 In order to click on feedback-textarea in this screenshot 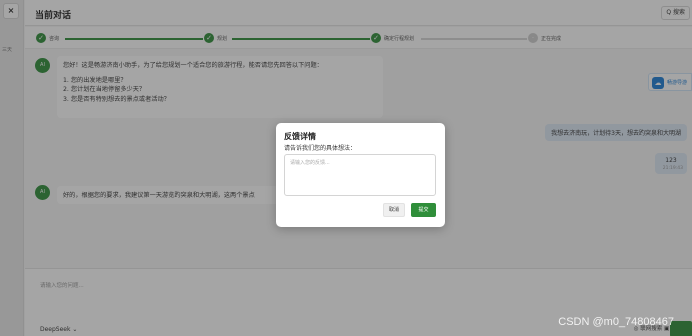, I will do `click(360, 175)`.